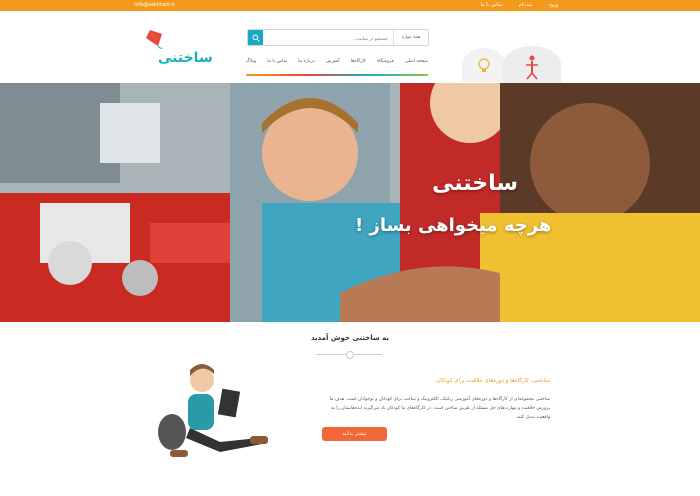 This screenshot has width=700, height=496. Describe the element at coordinates (553, 5) in the screenshot. I see `top-link-contact: ورود` at that location.